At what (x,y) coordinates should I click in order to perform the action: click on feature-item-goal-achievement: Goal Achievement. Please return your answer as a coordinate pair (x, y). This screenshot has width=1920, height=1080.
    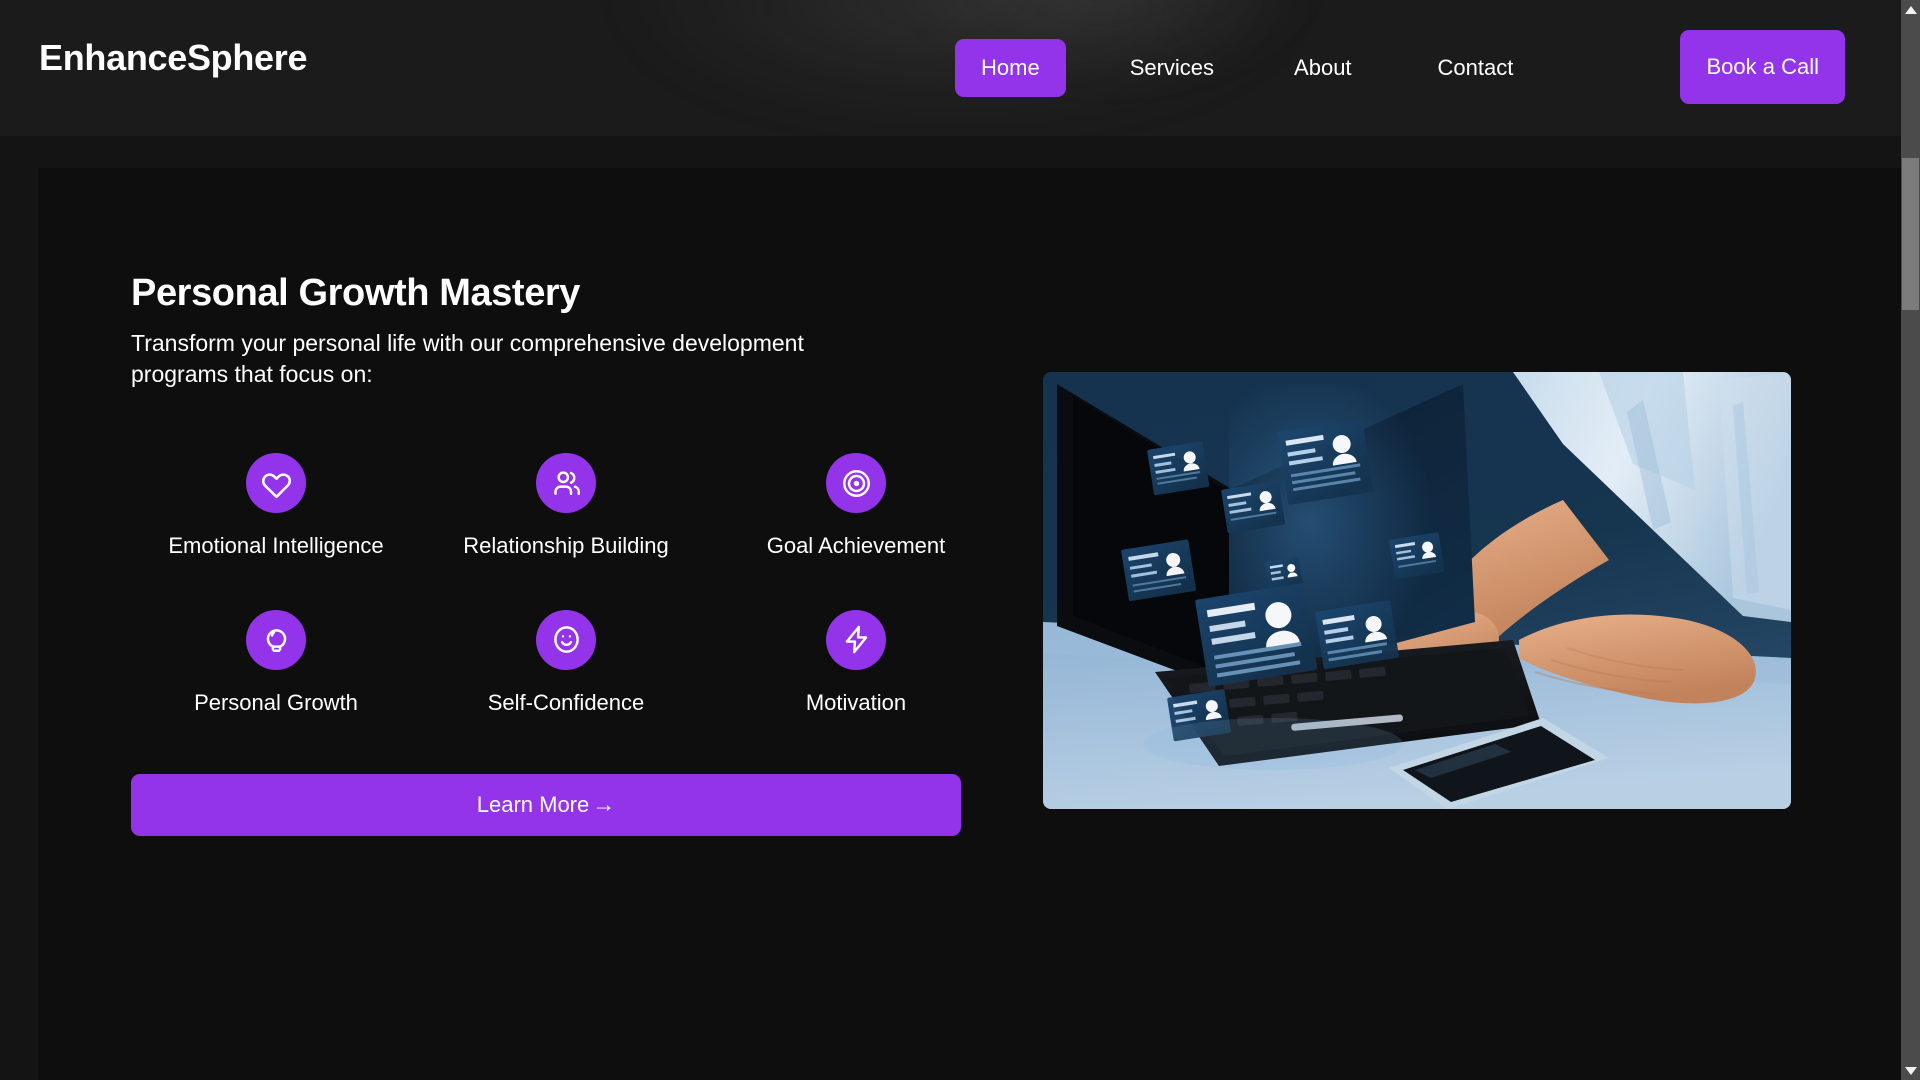
    Looking at the image, I should click on (856, 506).